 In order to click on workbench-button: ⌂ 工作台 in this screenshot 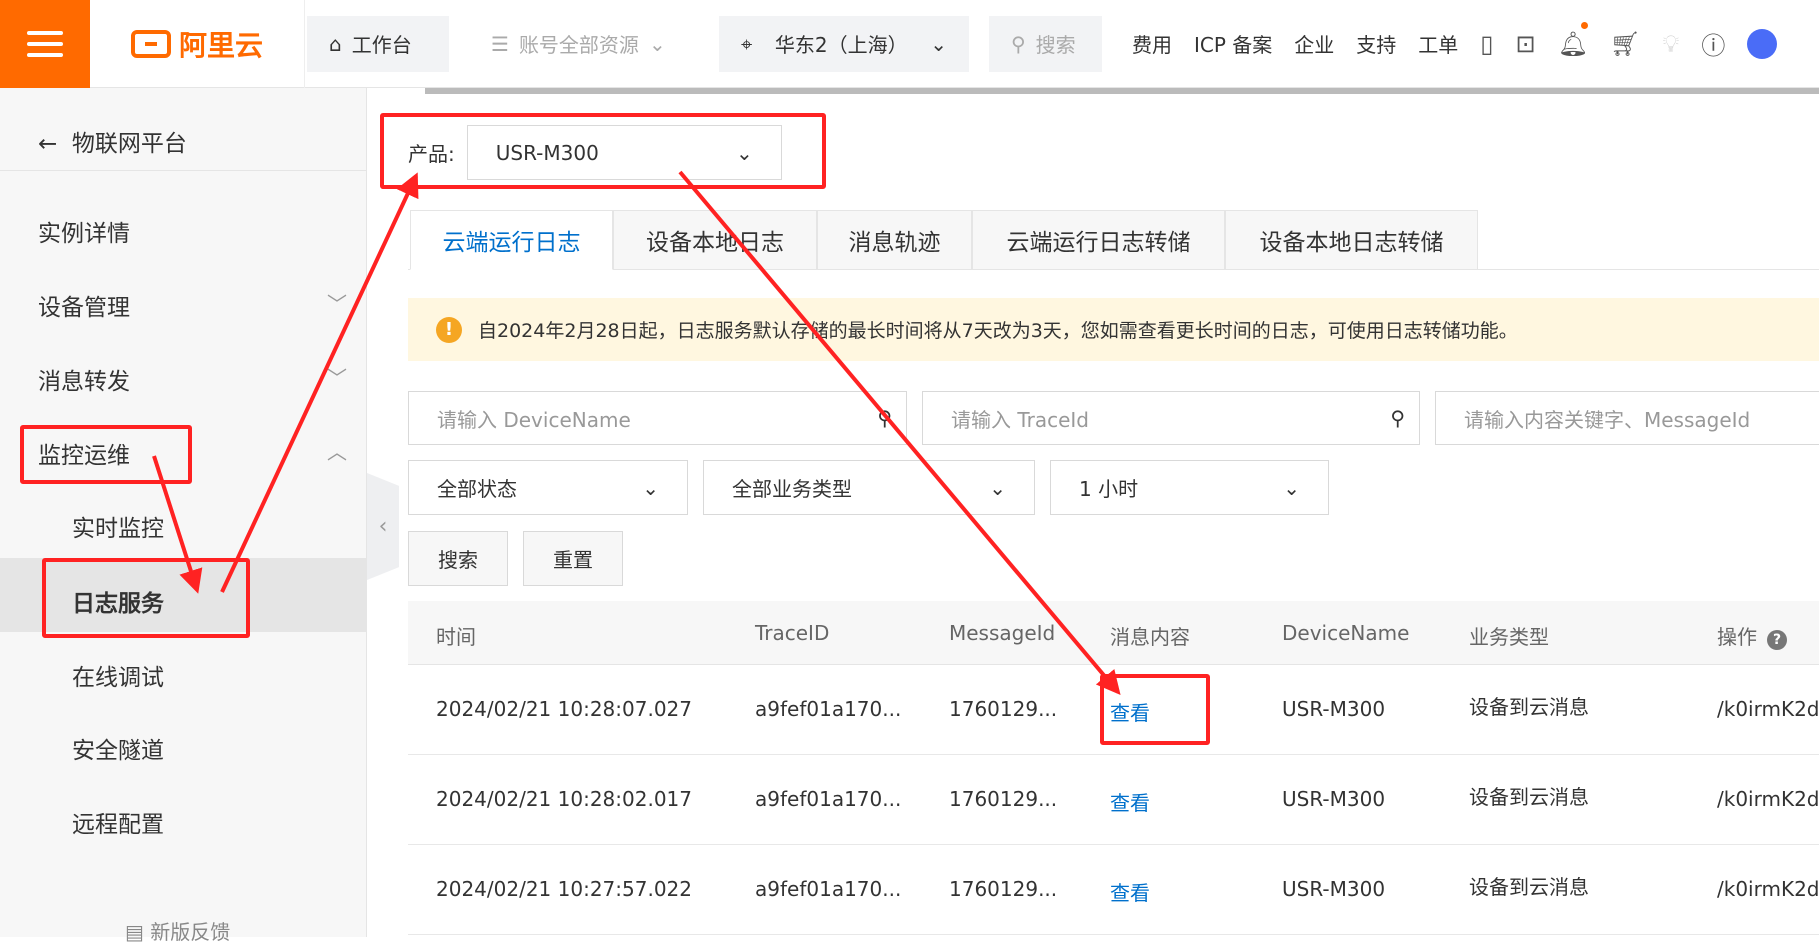, I will do `click(378, 43)`.